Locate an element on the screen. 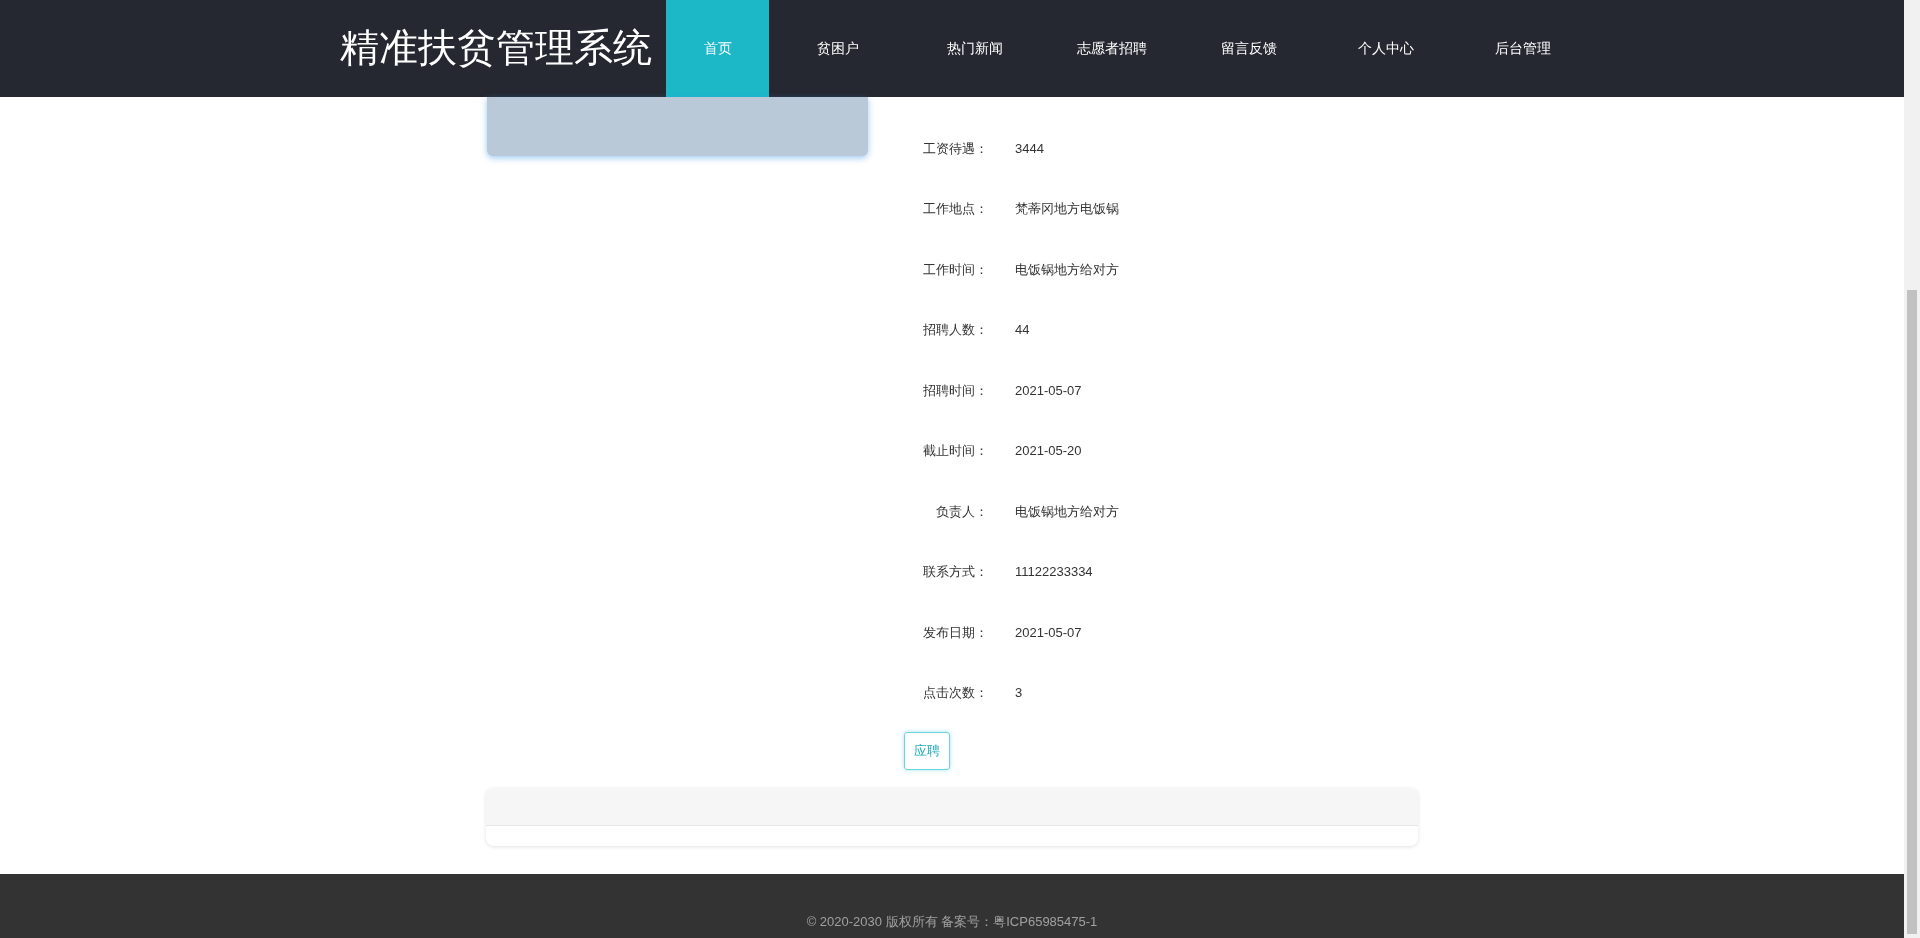  field-label: 工作时间： is located at coordinates (955, 269).